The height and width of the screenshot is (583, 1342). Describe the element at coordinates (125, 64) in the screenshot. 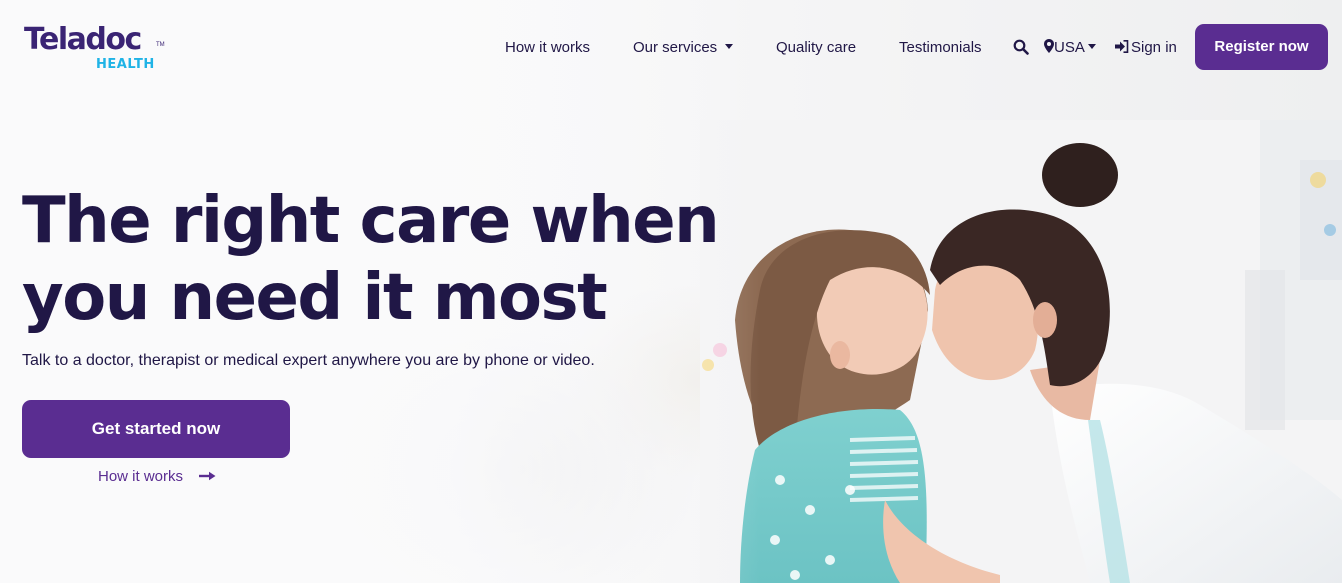

I see `logo-subtitle: HEALTH` at that location.